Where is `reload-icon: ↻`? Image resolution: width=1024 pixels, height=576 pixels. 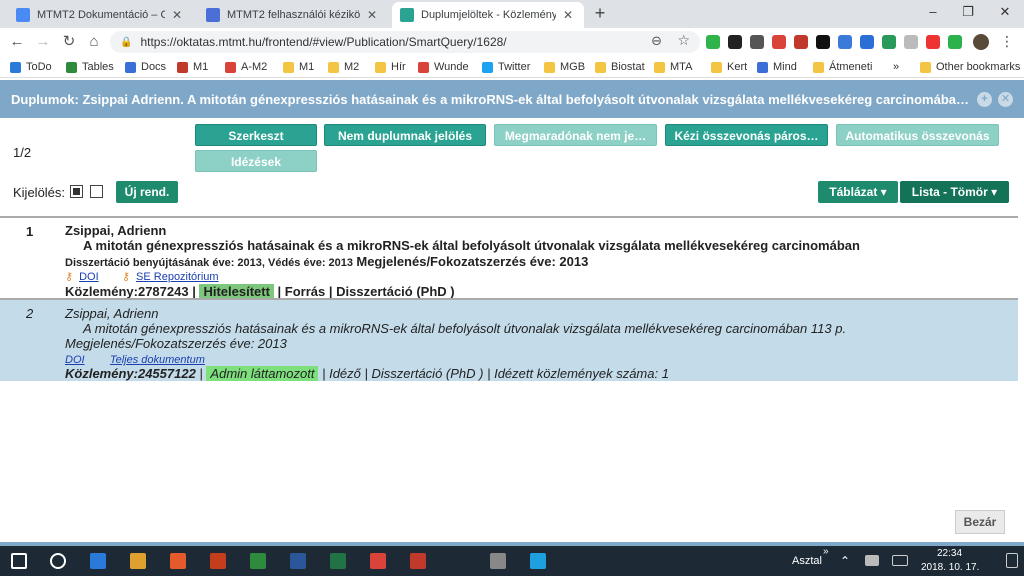
reload-icon: ↻ is located at coordinates (69, 42).